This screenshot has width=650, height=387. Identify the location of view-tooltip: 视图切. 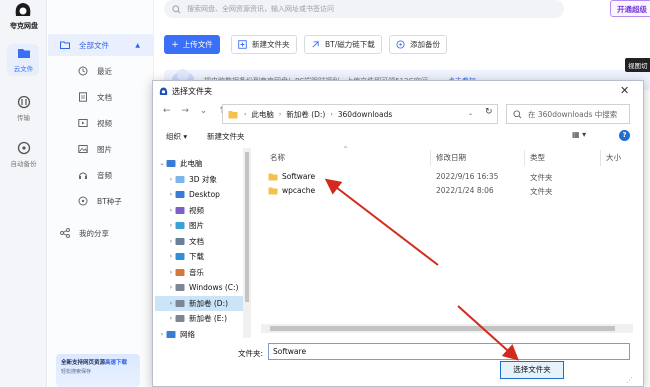
(637, 65).